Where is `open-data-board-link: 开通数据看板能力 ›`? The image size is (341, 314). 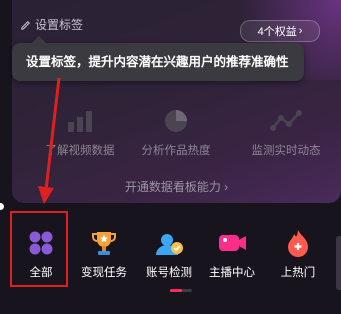
open-data-board-link: 开通数据看板能力 › is located at coordinates (176, 186).